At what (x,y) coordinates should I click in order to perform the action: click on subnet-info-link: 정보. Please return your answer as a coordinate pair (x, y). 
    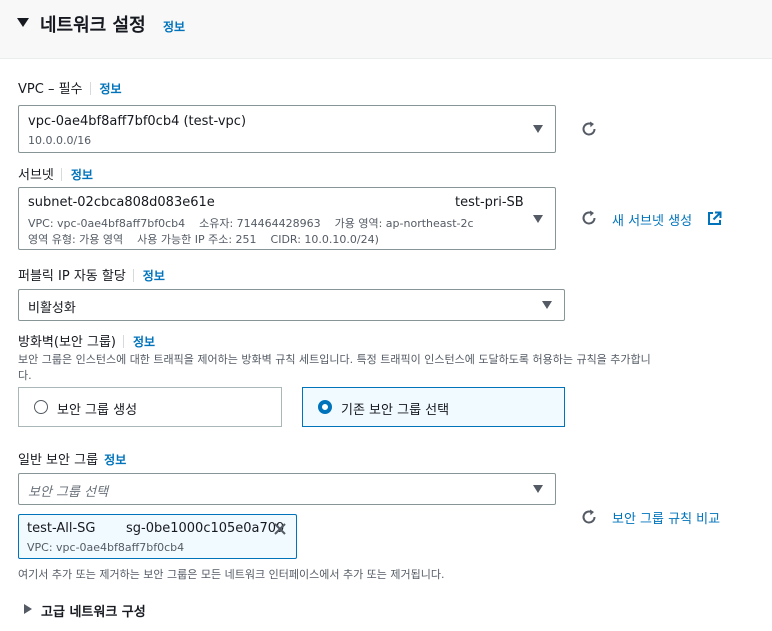
    Looking at the image, I should click on (82, 175).